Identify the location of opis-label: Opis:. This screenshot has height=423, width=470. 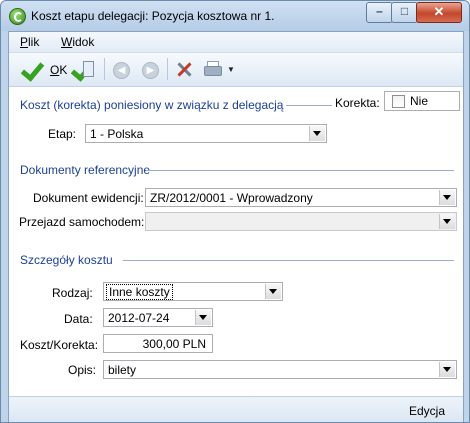
(82, 370).